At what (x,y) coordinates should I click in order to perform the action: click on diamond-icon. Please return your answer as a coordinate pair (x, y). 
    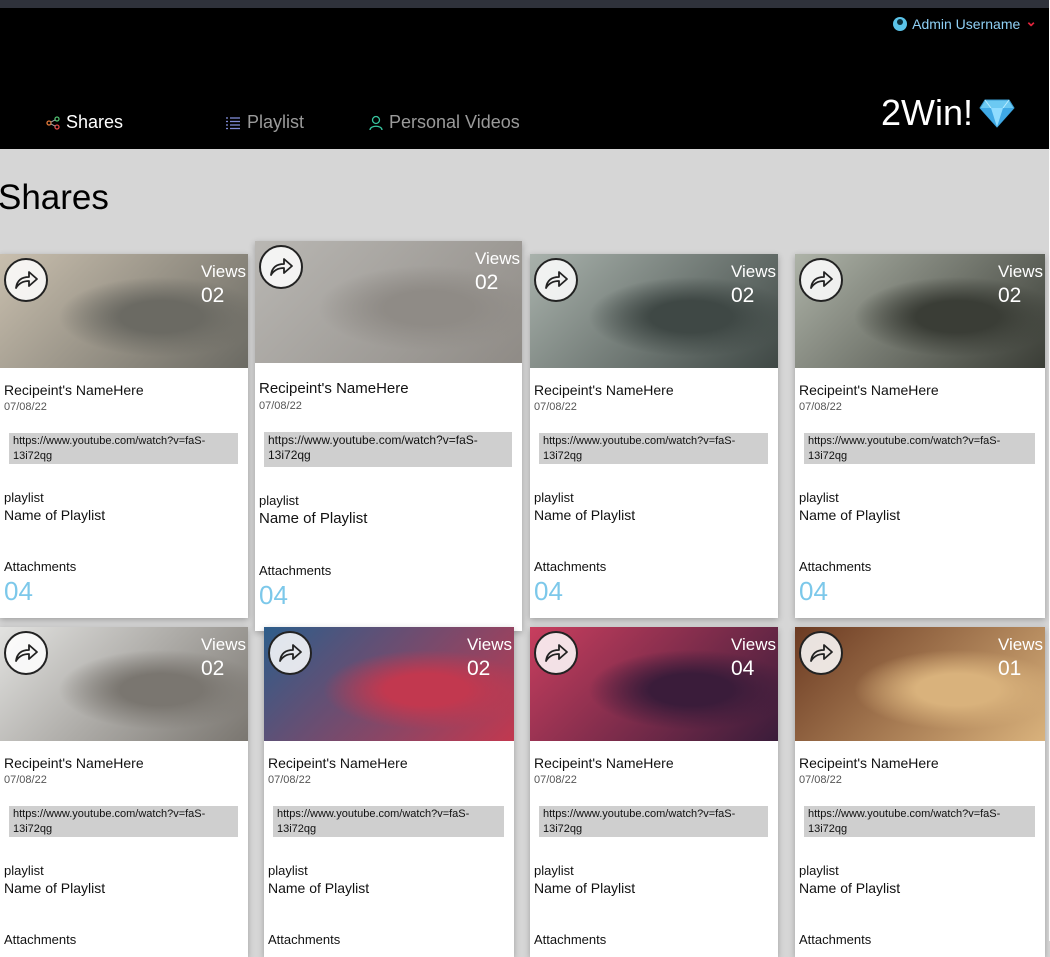
    Looking at the image, I should click on (997, 113).